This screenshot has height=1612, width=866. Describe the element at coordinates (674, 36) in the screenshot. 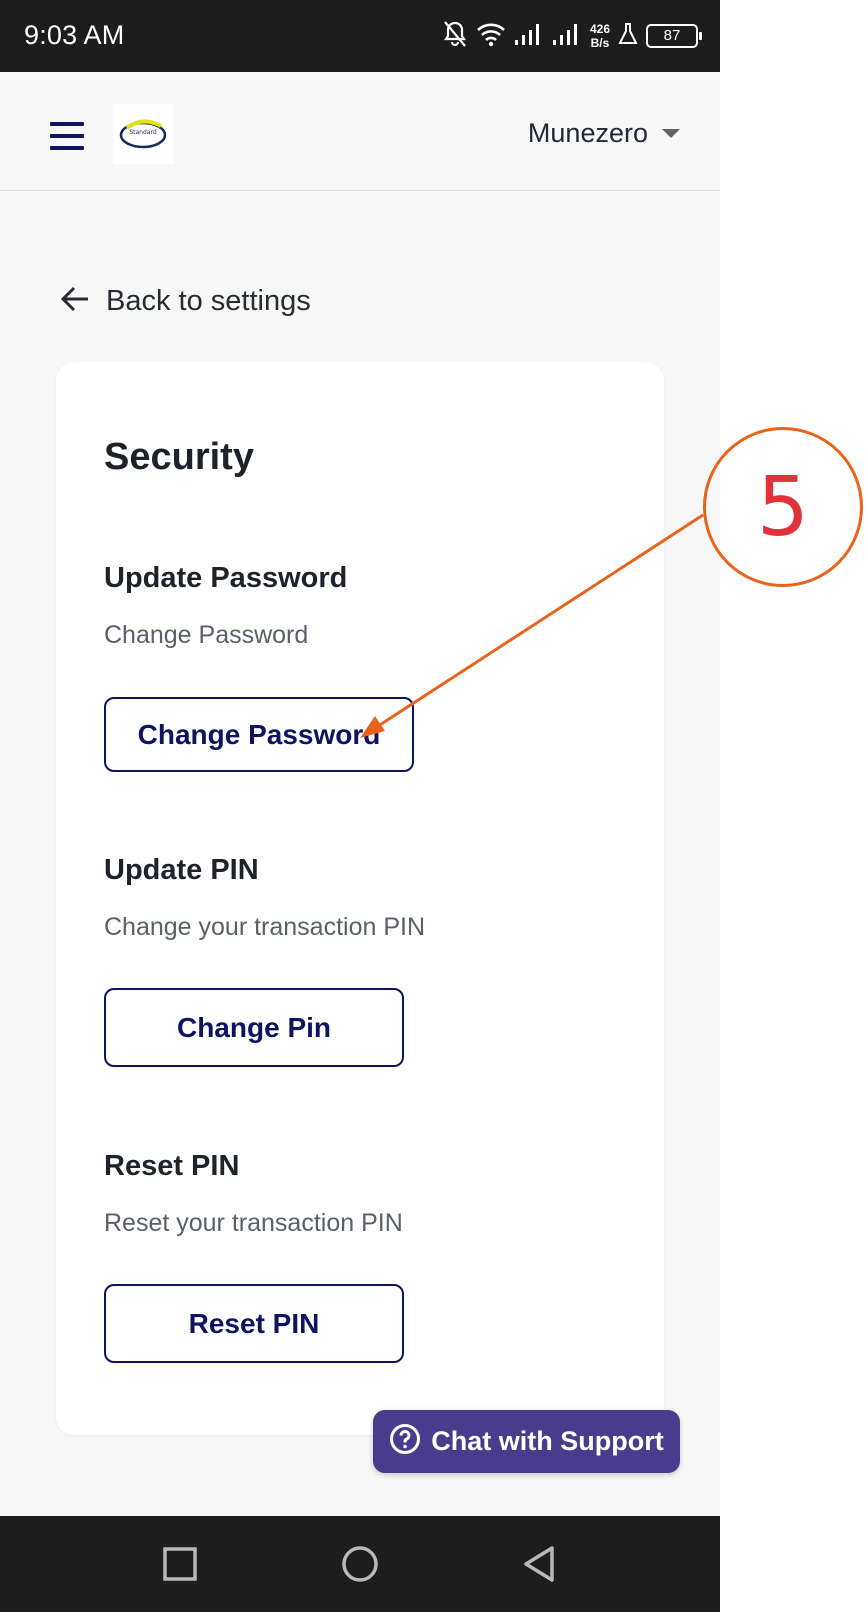

I see `battery-icon: 87` at that location.